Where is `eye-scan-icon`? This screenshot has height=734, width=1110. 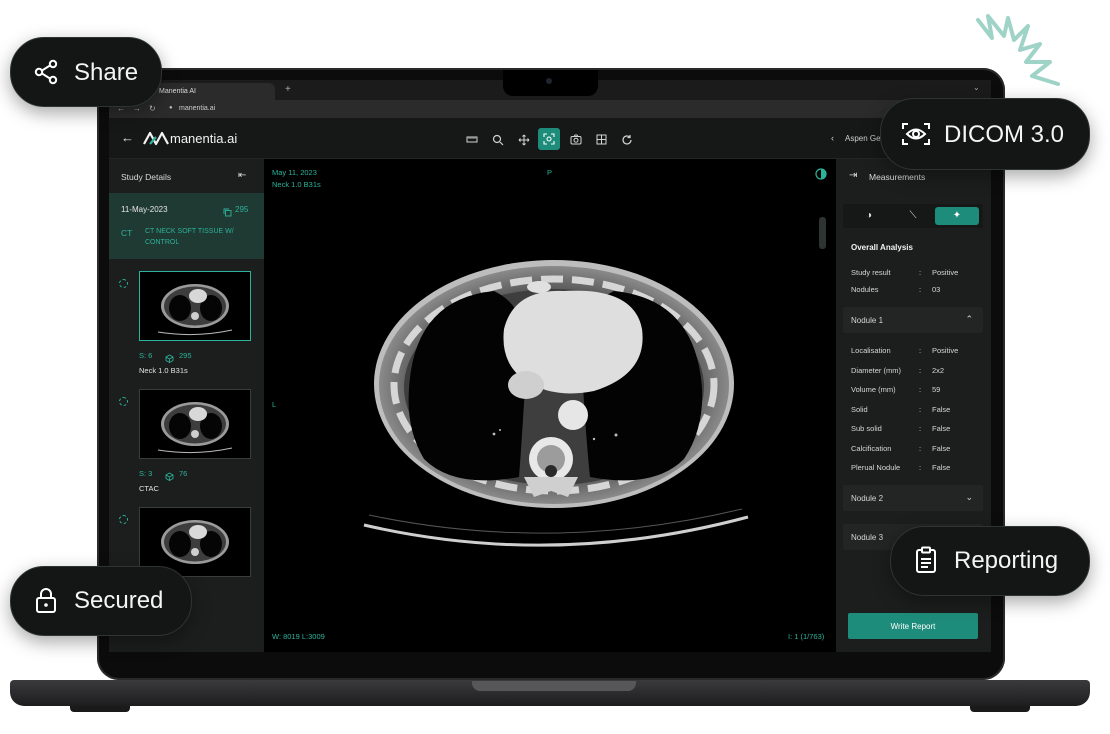
eye-scan-icon is located at coordinates (916, 134).